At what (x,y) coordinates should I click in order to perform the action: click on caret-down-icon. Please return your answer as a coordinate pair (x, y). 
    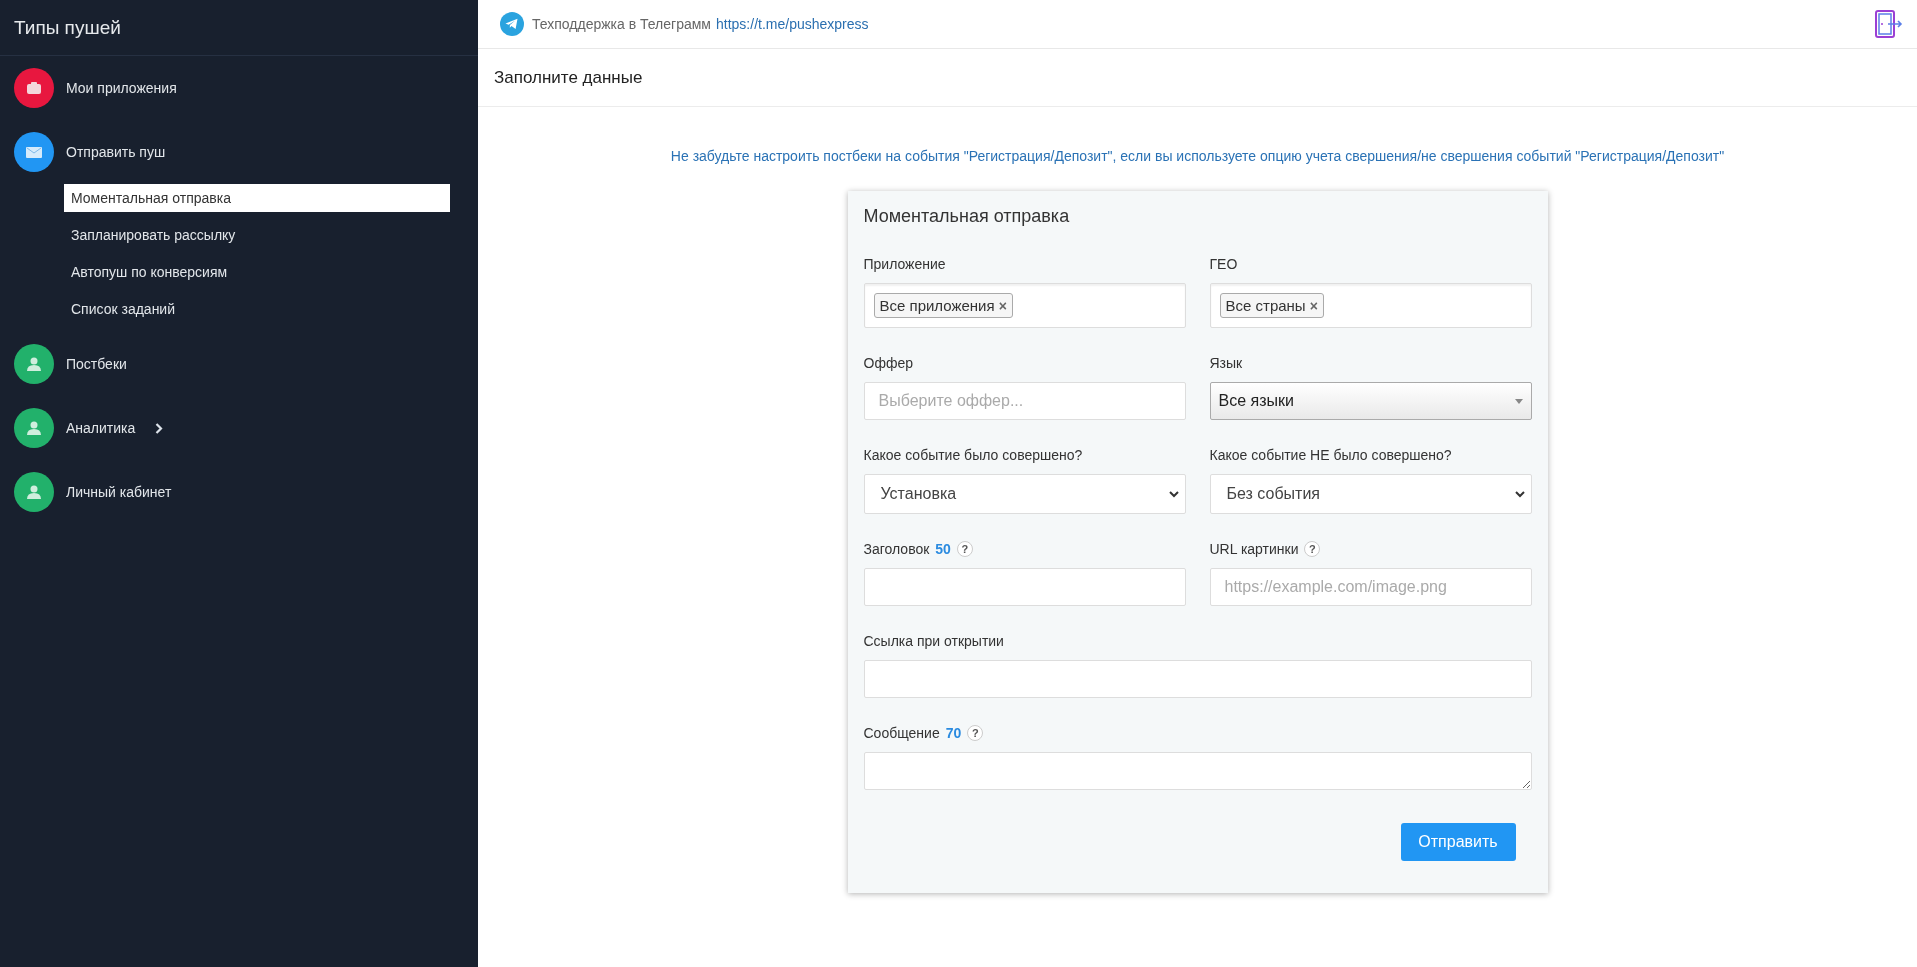
    Looking at the image, I should click on (1518, 401).